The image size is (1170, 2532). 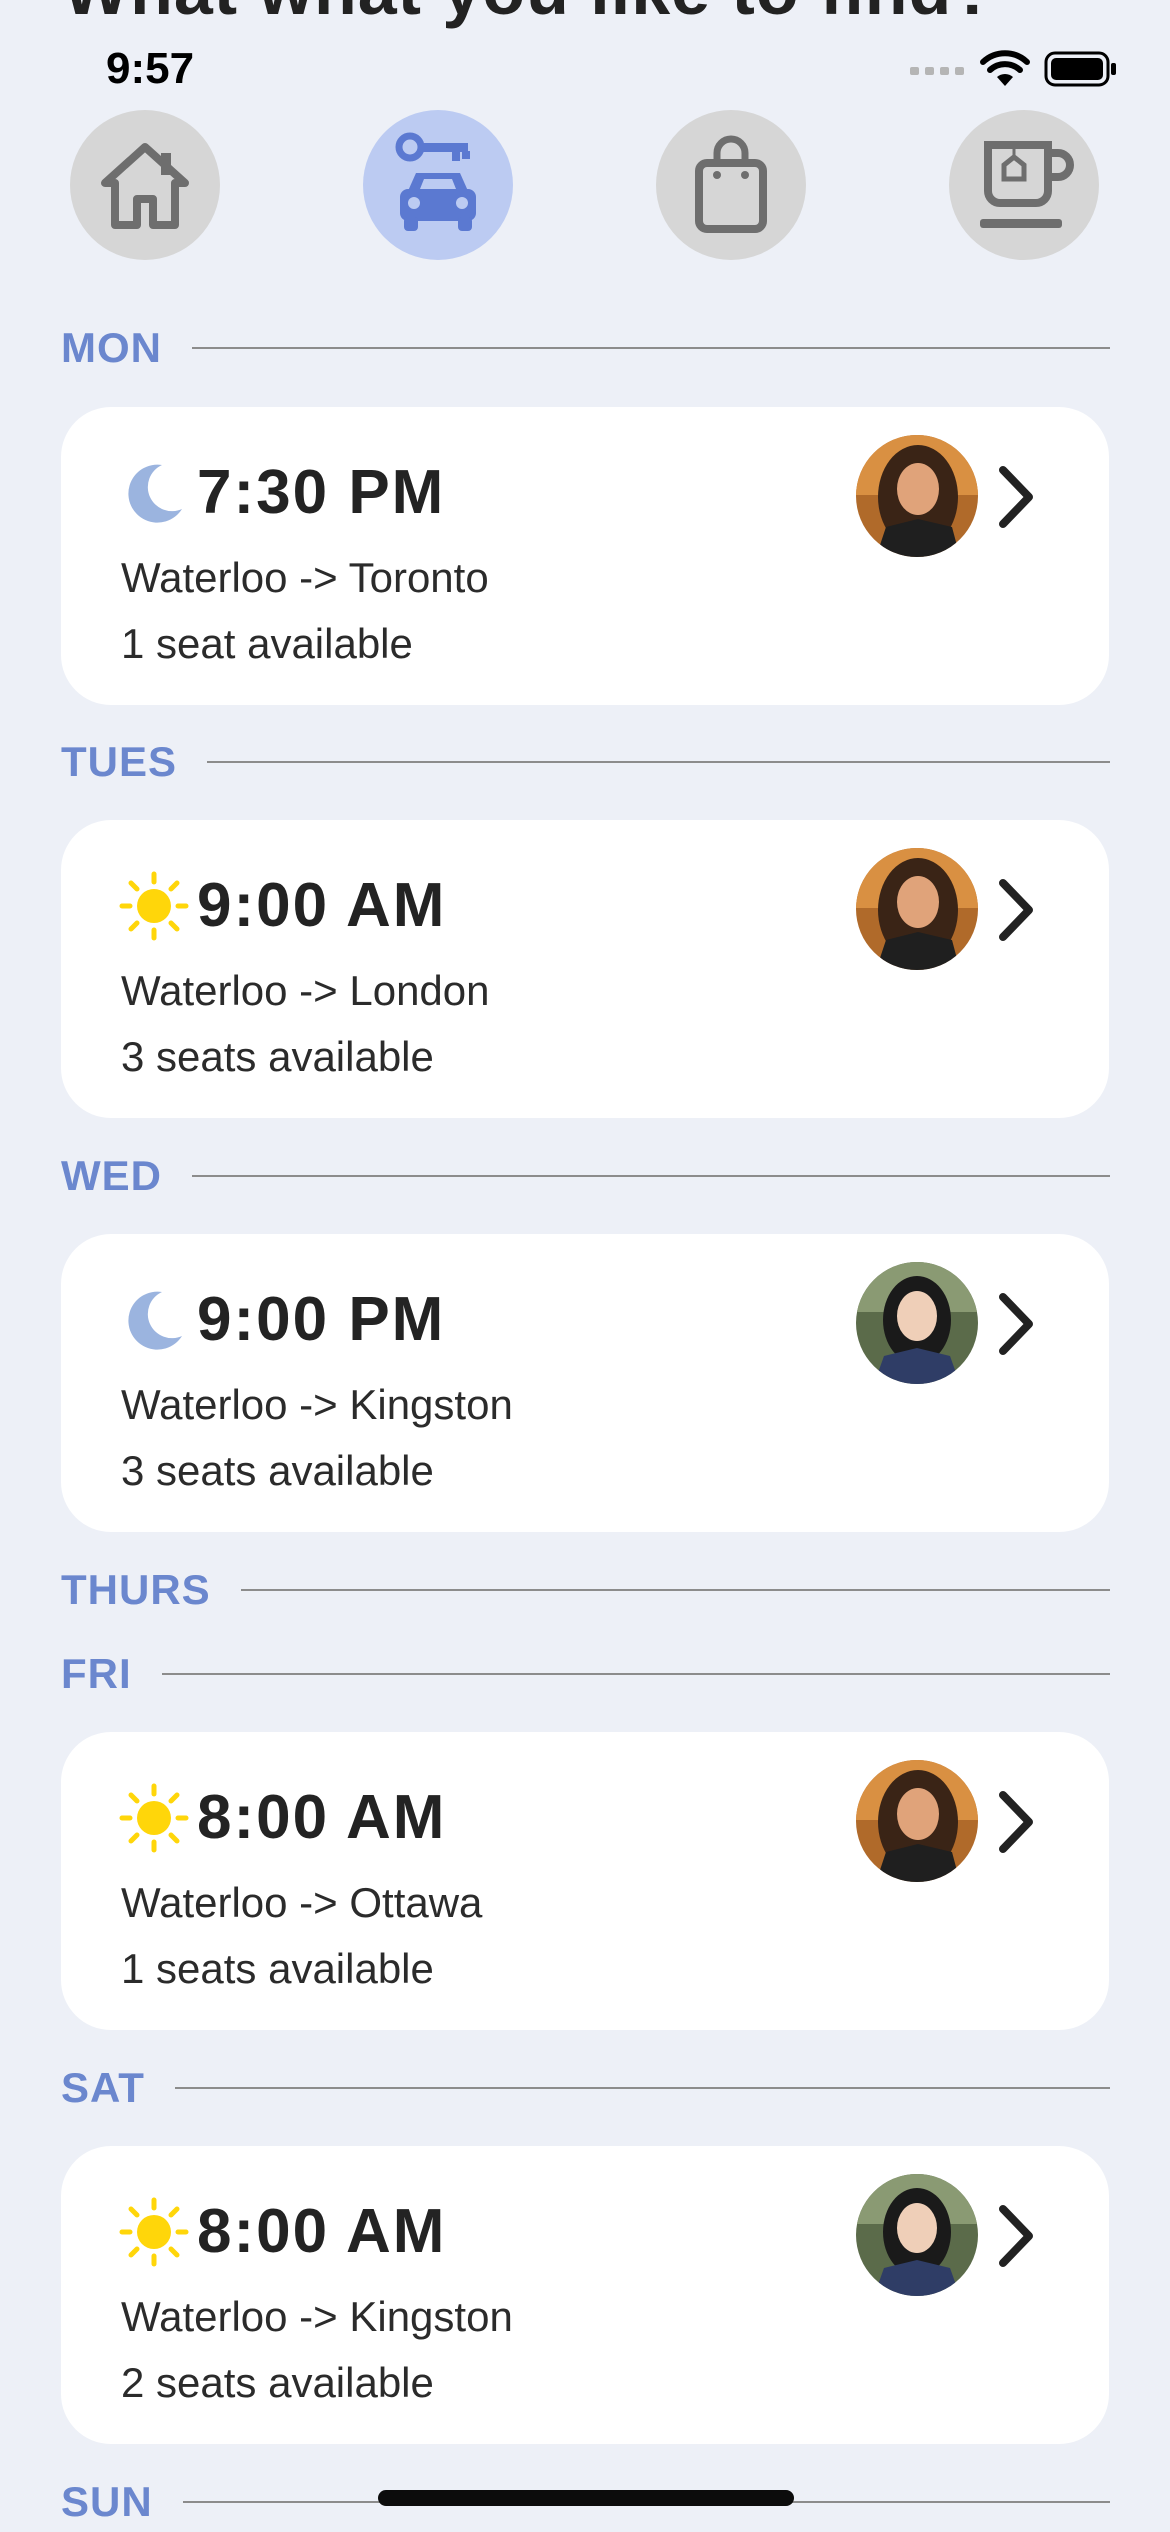 What do you see at coordinates (586, 2498) in the screenshot?
I see `home-indicator` at bounding box center [586, 2498].